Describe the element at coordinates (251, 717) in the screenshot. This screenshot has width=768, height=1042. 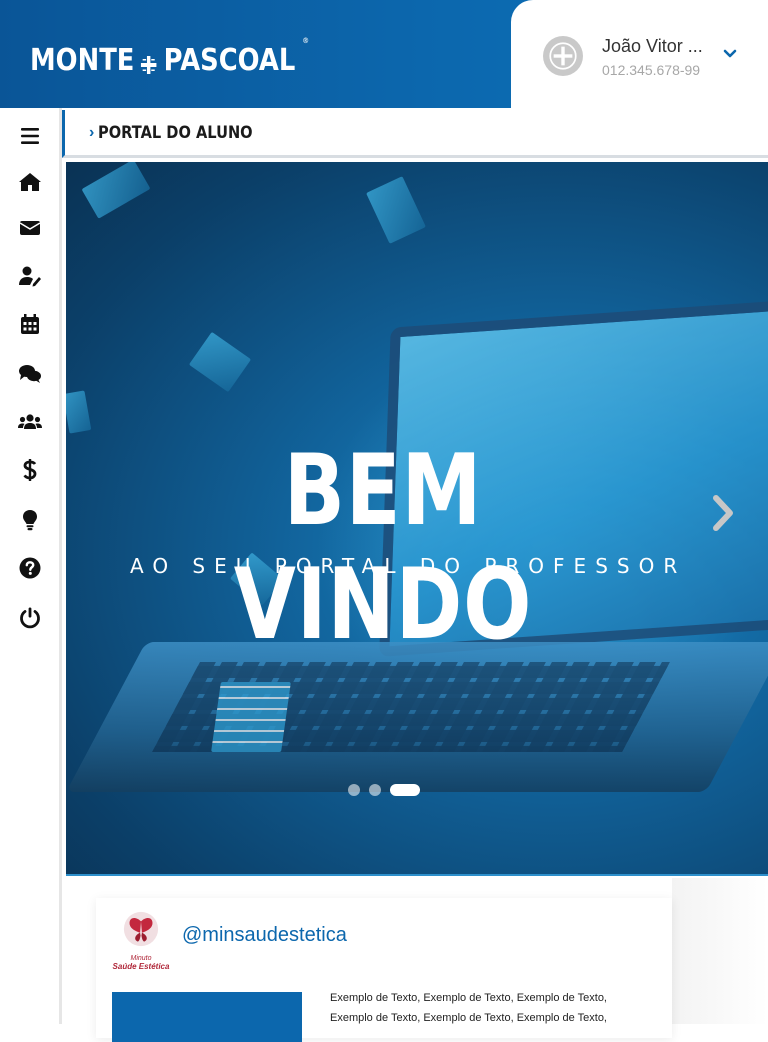
I see `book-stack` at that location.